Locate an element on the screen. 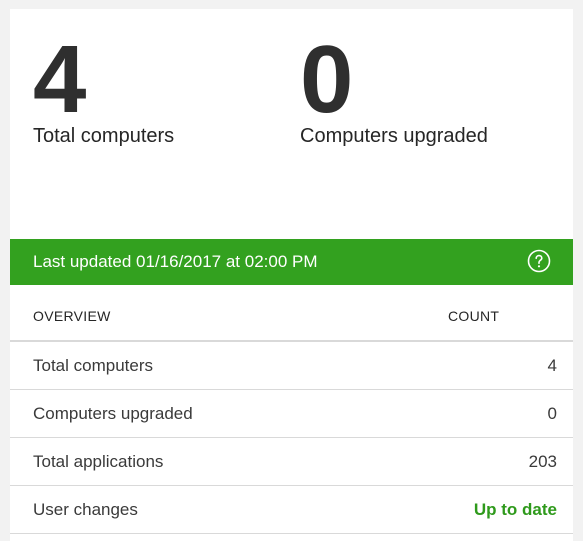  column-header-overview: OVERVIEW is located at coordinates (72, 316).